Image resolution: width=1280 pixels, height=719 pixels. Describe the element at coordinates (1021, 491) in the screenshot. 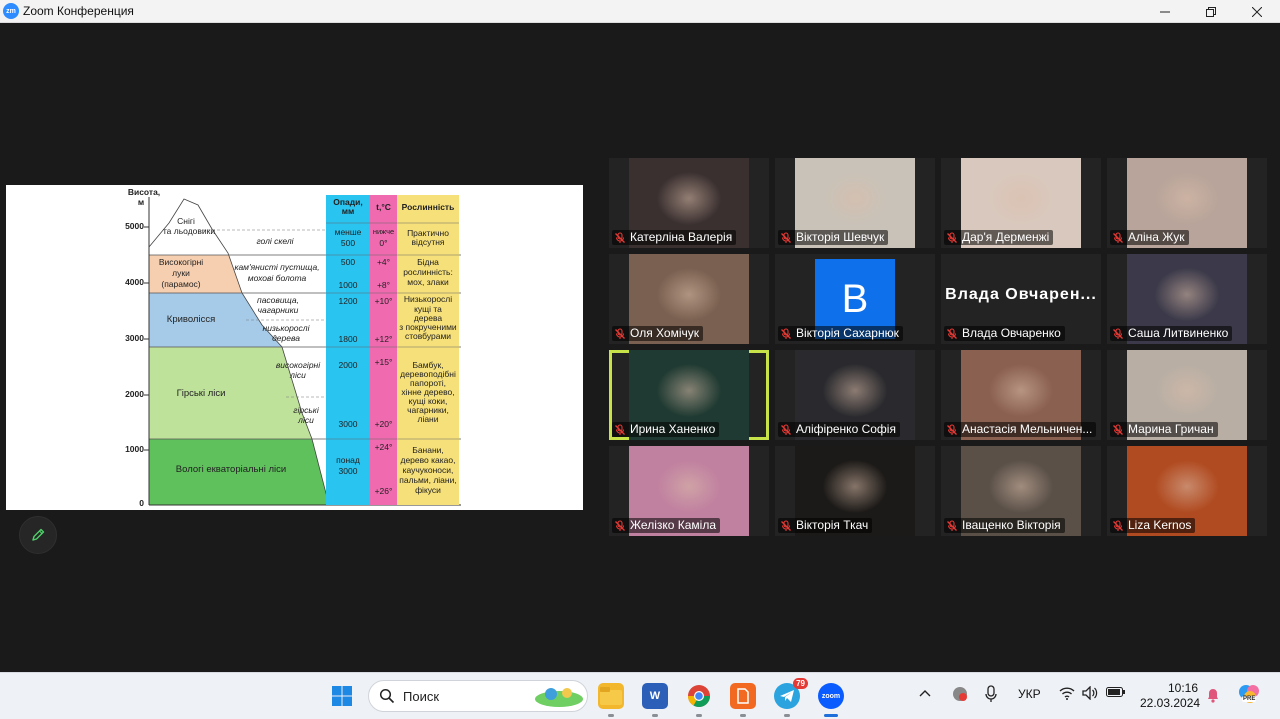

I see `participant-tile: Іващенко Вікторія` at that location.